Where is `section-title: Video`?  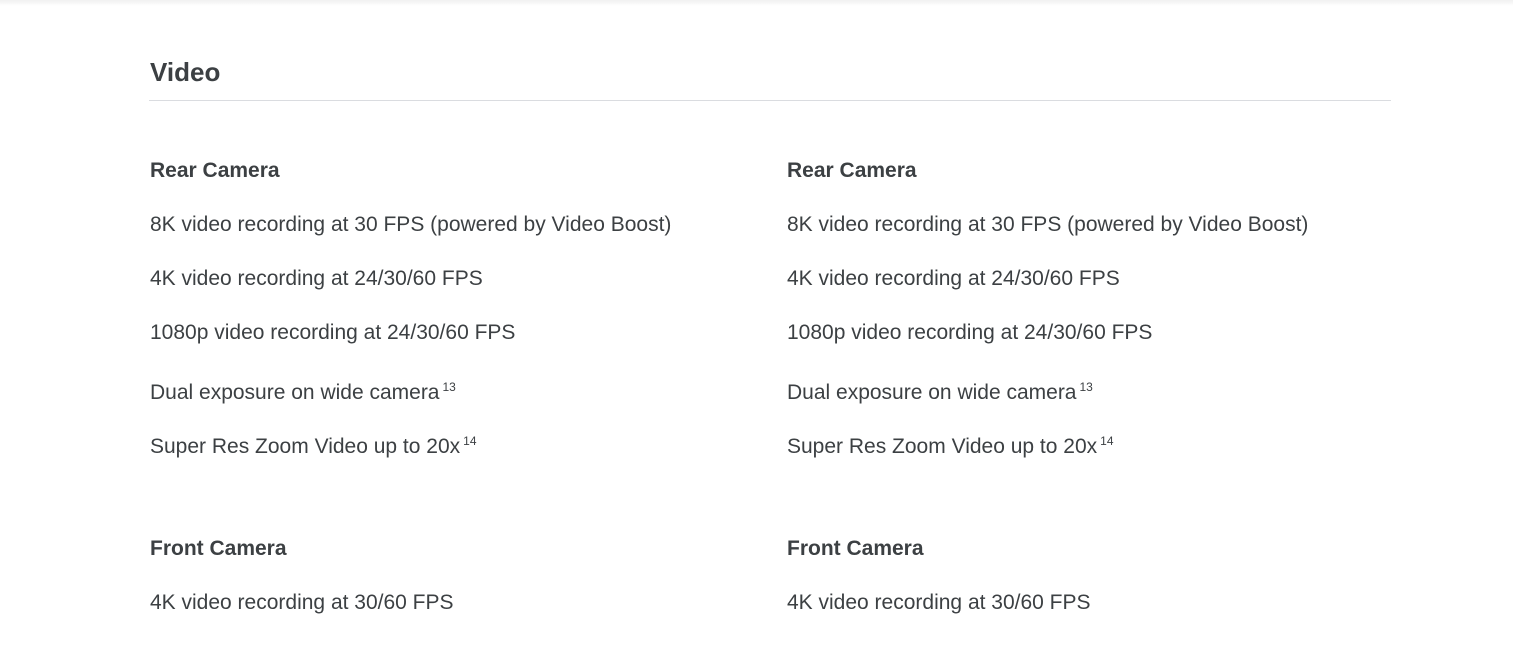
section-title: Video is located at coordinates (185, 72).